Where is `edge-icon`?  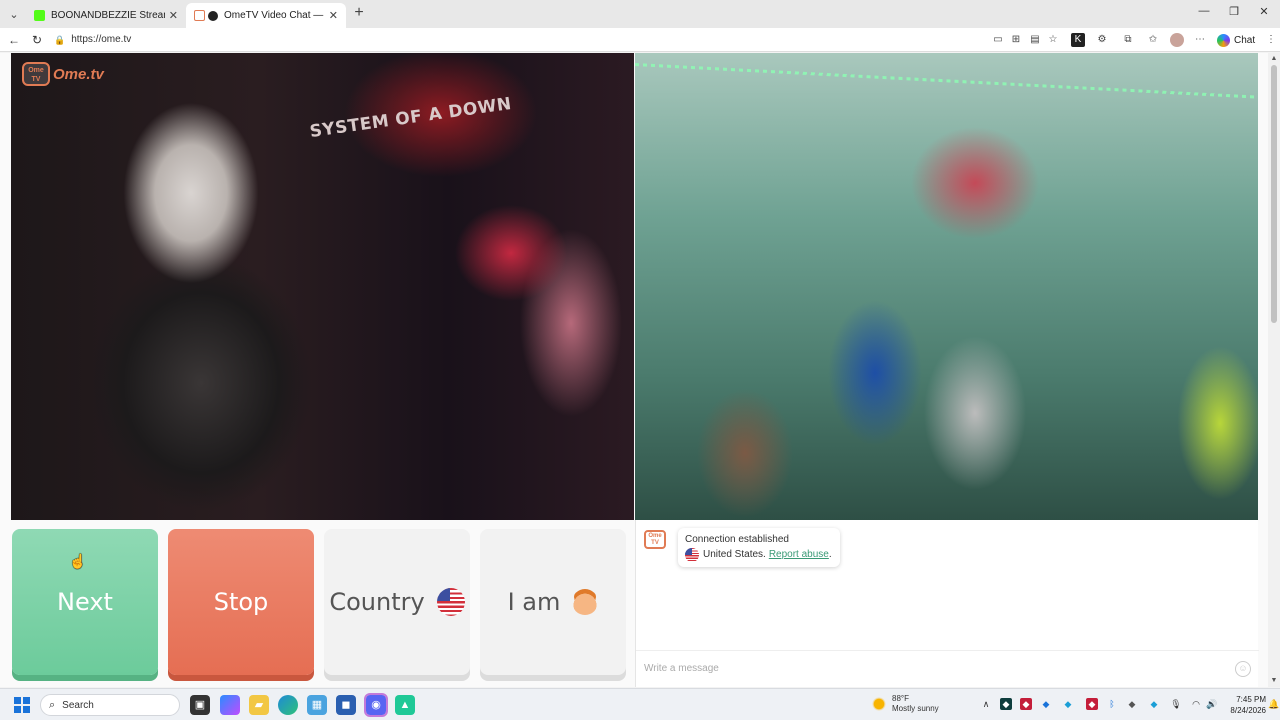
edge-icon is located at coordinates (288, 705).